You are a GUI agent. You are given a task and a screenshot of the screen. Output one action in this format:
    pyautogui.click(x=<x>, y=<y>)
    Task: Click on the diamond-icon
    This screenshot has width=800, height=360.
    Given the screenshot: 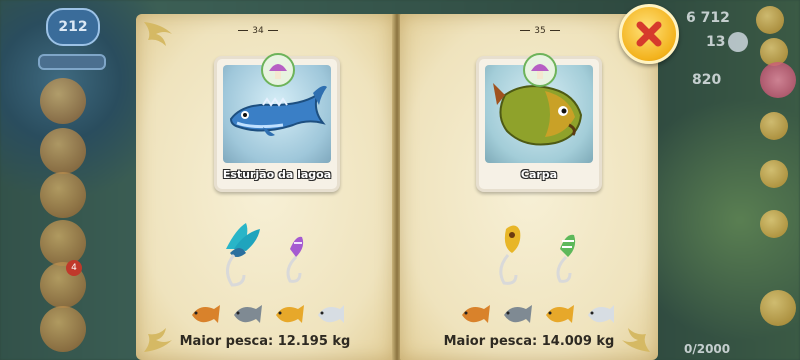 What is the action you would take?
    pyautogui.click(x=738, y=42)
    